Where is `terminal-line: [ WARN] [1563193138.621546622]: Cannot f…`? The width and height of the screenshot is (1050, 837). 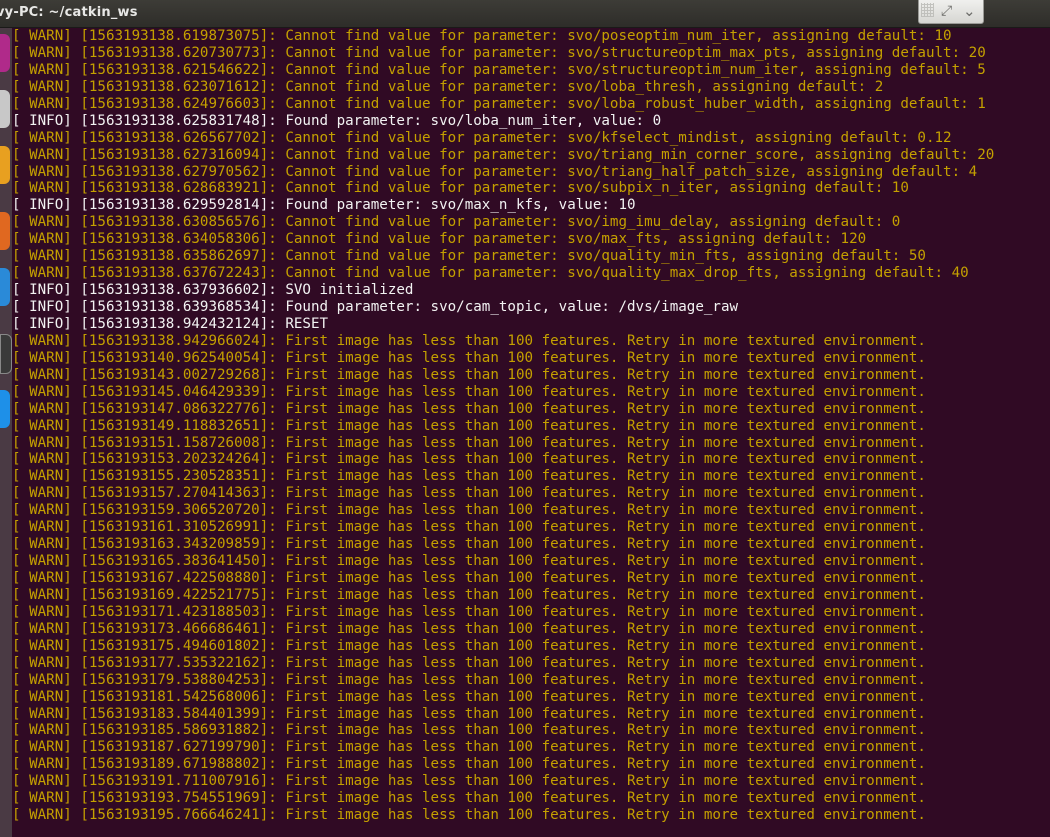 terminal-line: [ WARN] [1563193138.621546622]: Cannot f… is located at coordinates (499, 69).